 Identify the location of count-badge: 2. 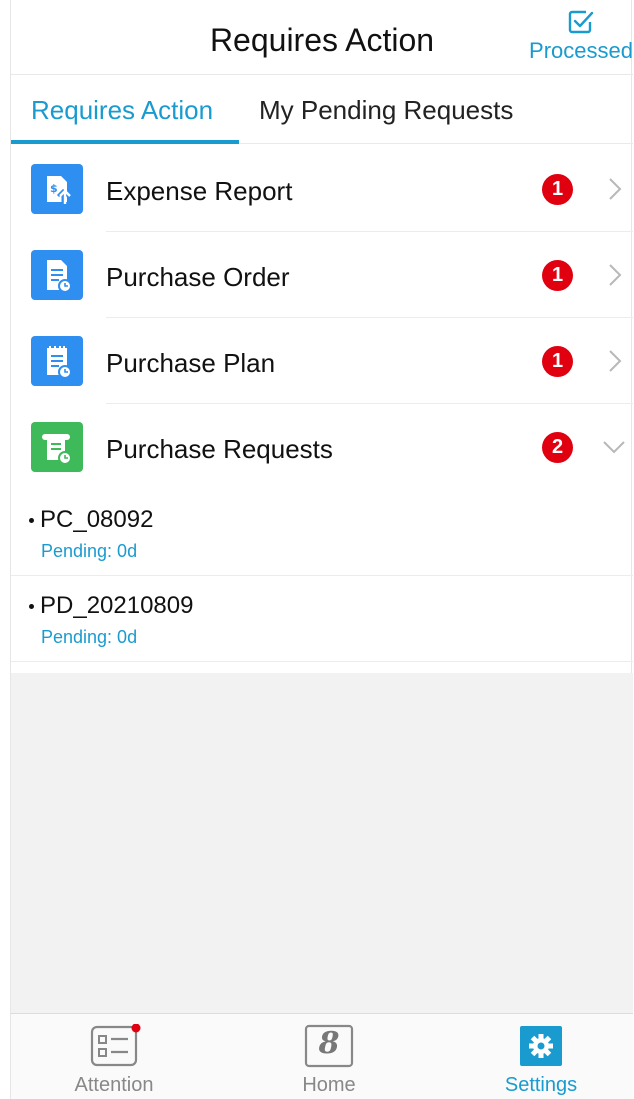
(557, 447).